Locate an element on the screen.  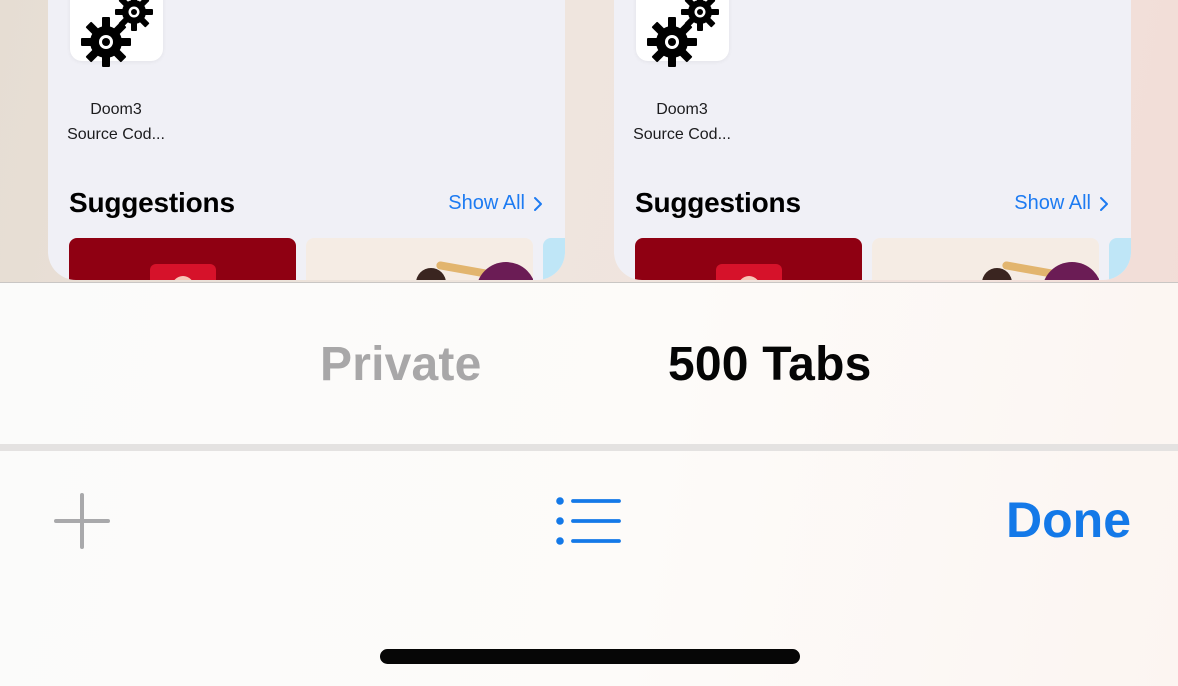
tab-groups-button is located at coordinates (589, 521).